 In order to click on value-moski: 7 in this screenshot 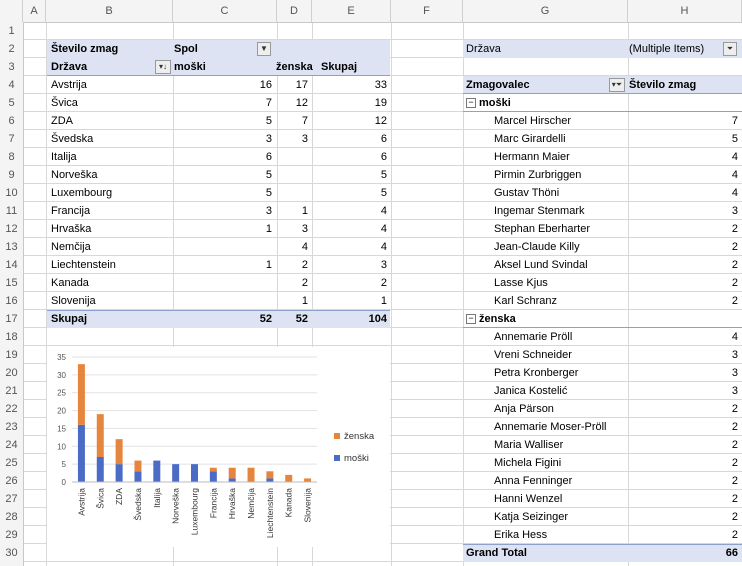, I will do `click(222, 103)`.